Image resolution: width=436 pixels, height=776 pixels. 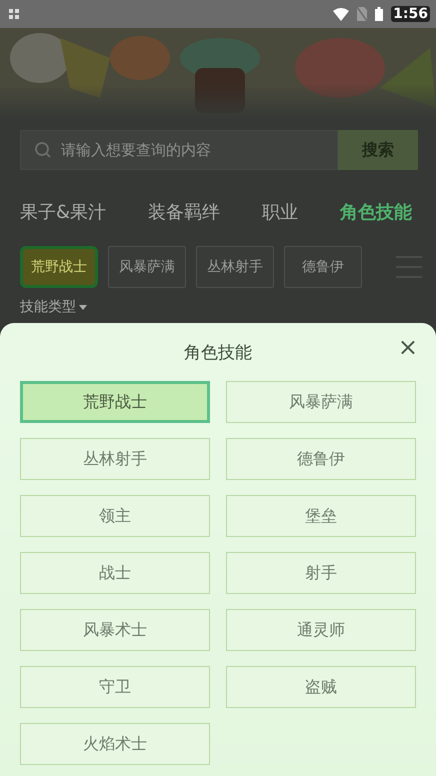 What do you see at coordinates (321, 402) in the screenshot?
I see `class-option: 风暴萨满` at bounding box center [321, 402].